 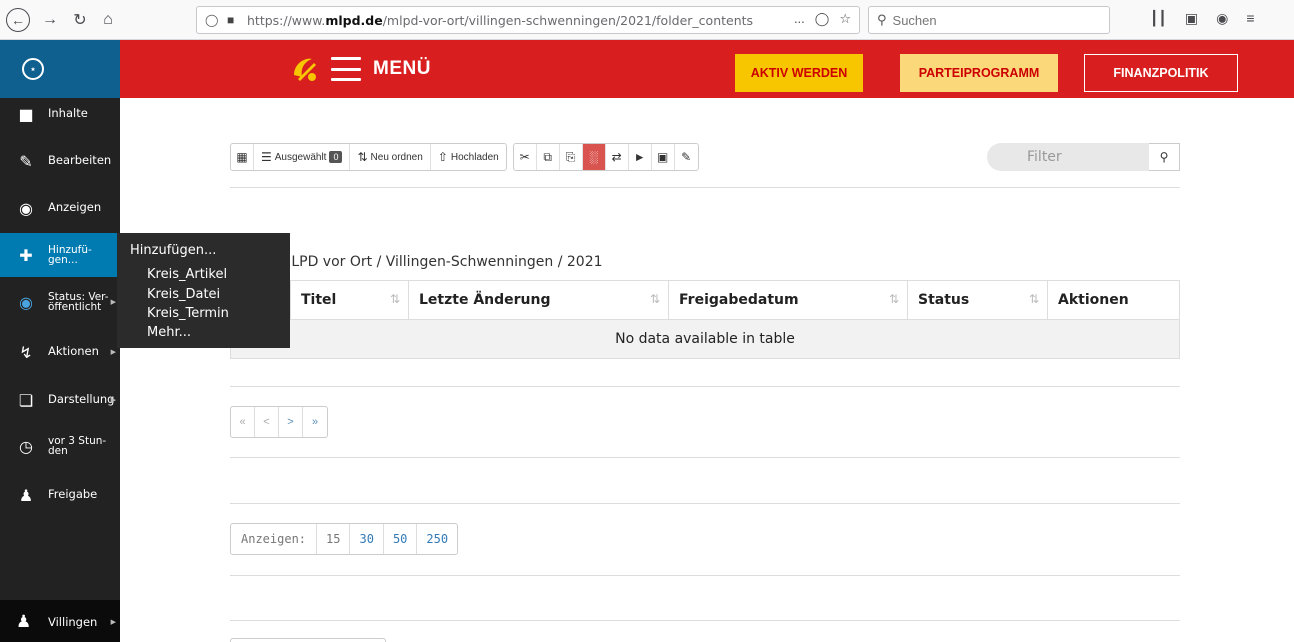 What do you see at coordinates (212, 20) in the screenshot?
I see `shield-icon: ◯` at bounding box center [212, 20].